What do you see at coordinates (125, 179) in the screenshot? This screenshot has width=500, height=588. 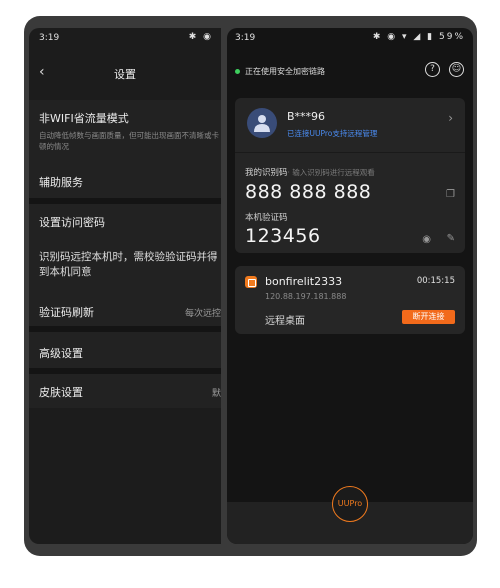 I see `setting-accessibility: 辅助服务` at bounding box center [125, 179].